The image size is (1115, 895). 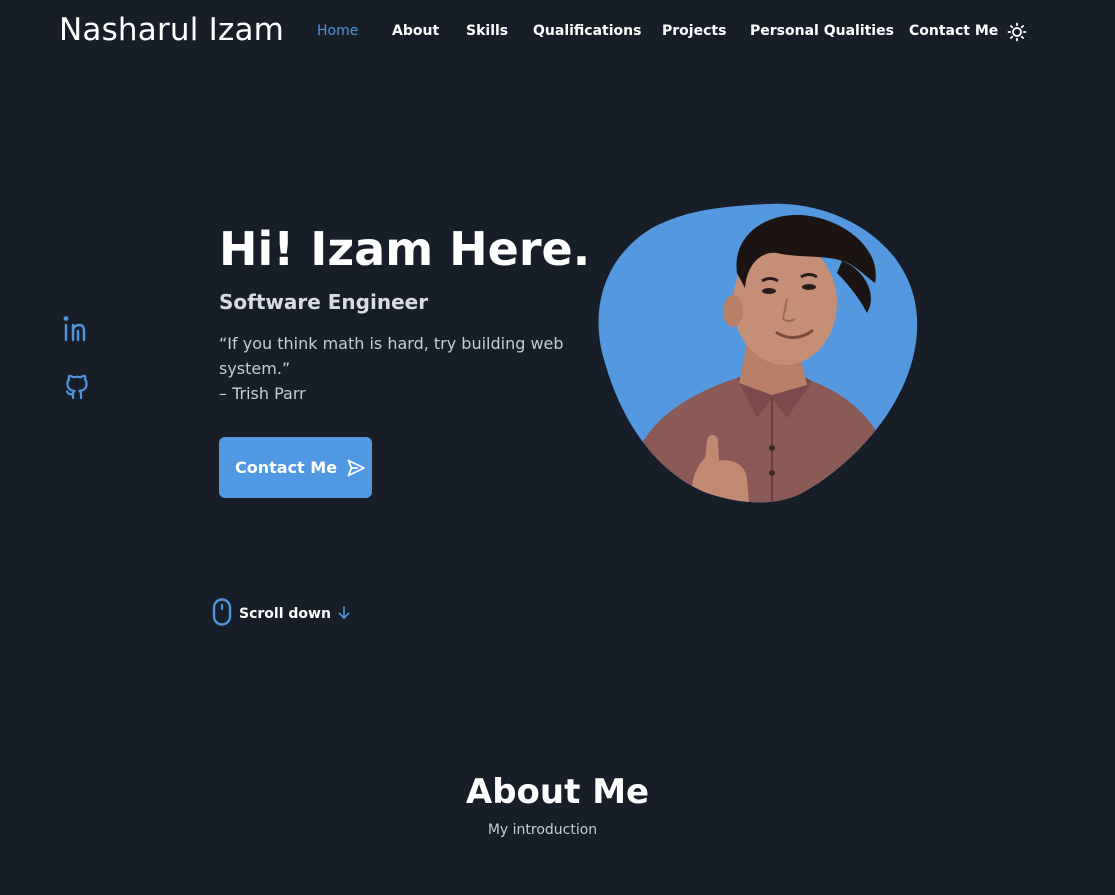 I want to click on nav-contact-me: Contact Me, so click(x=953, y=31).